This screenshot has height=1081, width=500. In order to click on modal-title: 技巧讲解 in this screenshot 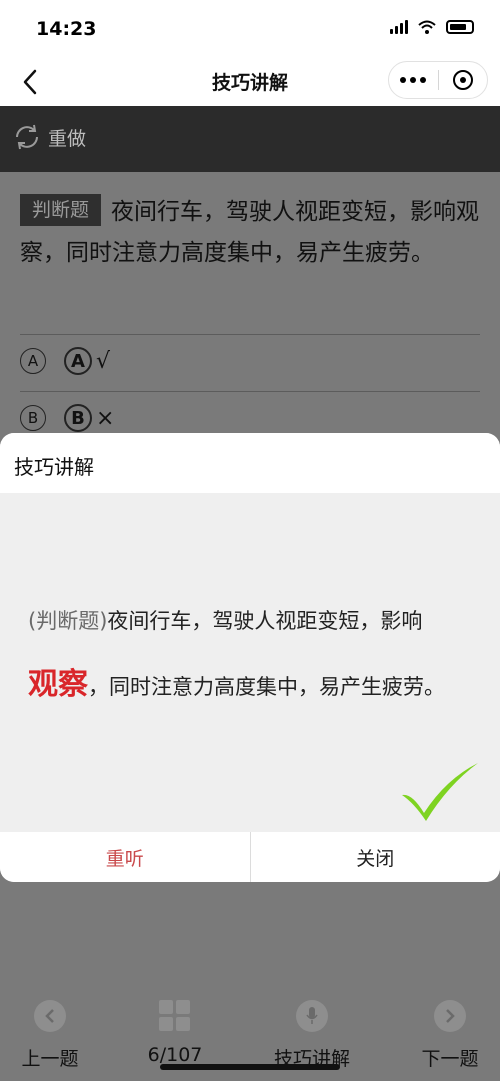, I will do `click(250, 463)`.